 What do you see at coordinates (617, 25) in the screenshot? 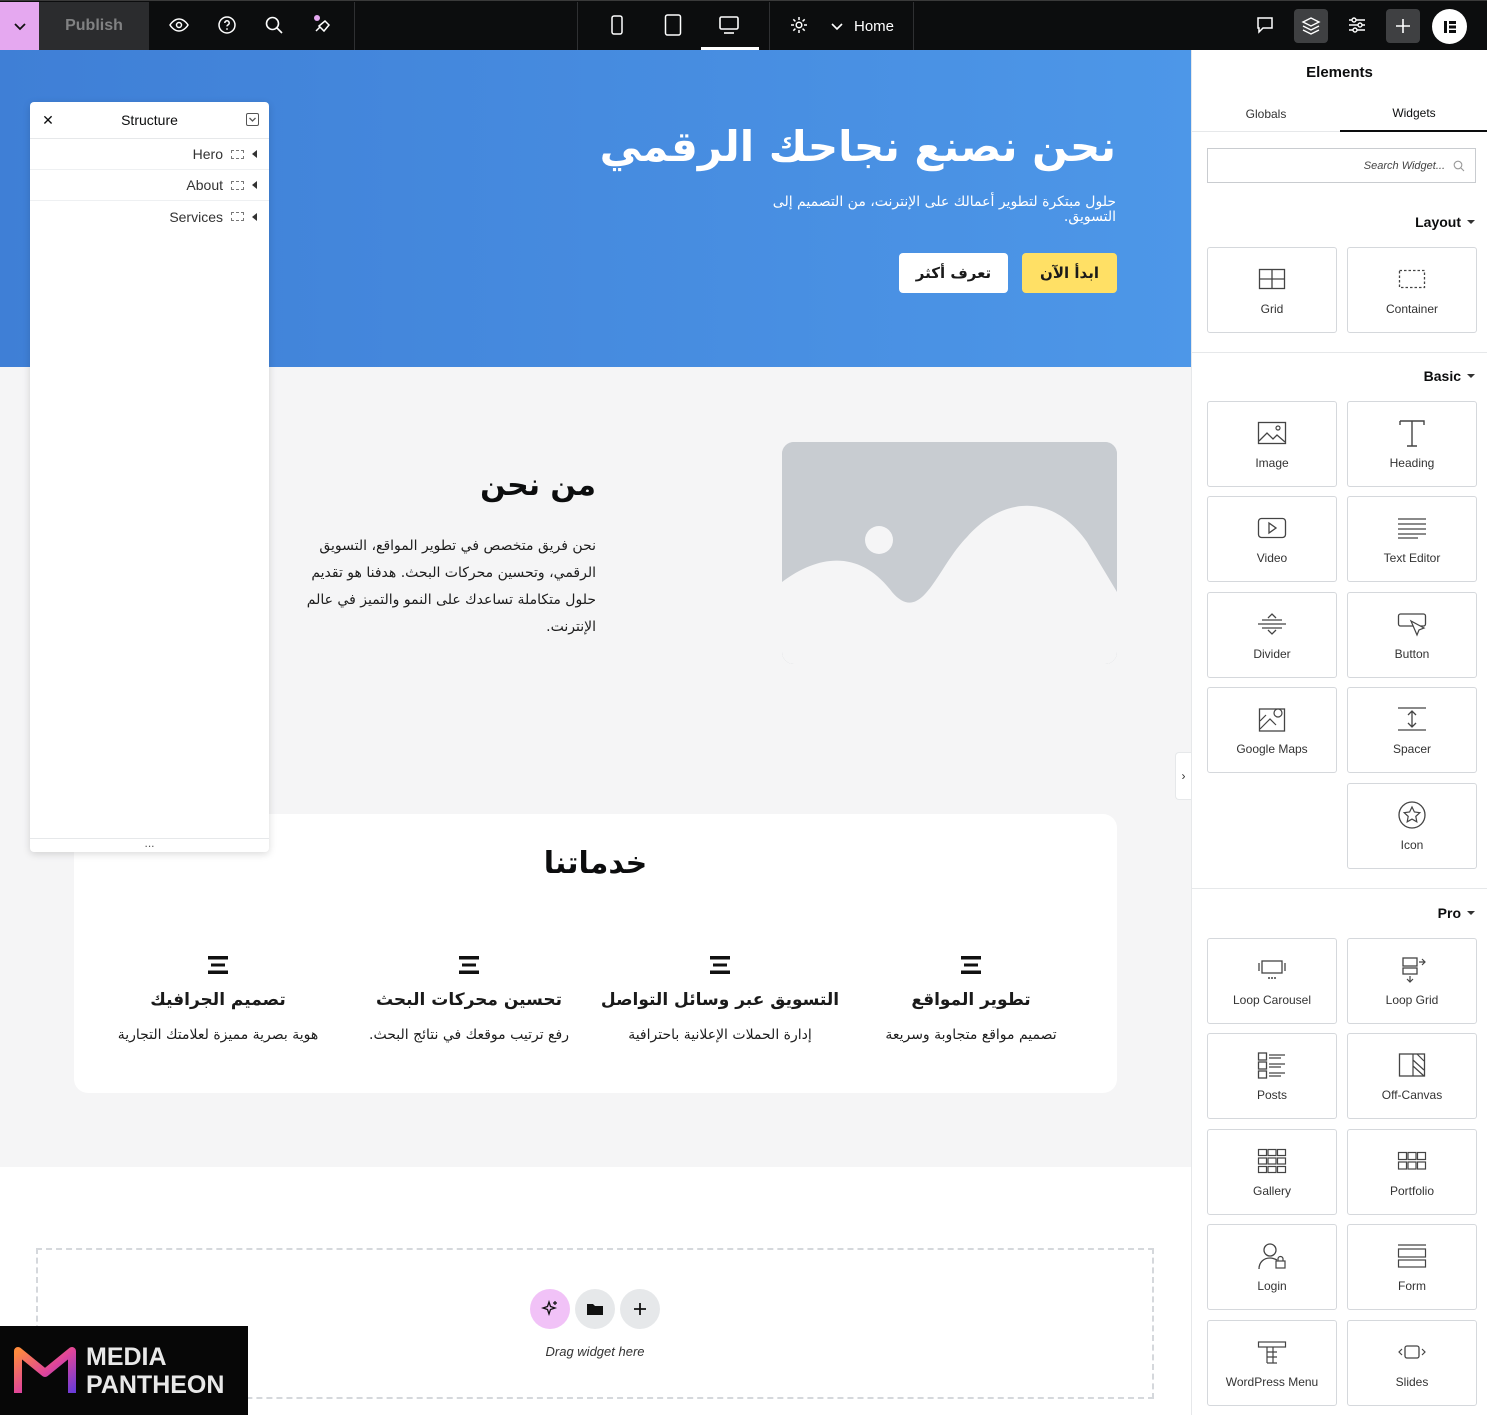
I see `mobile-view-button` at bounding box center [617, 25].